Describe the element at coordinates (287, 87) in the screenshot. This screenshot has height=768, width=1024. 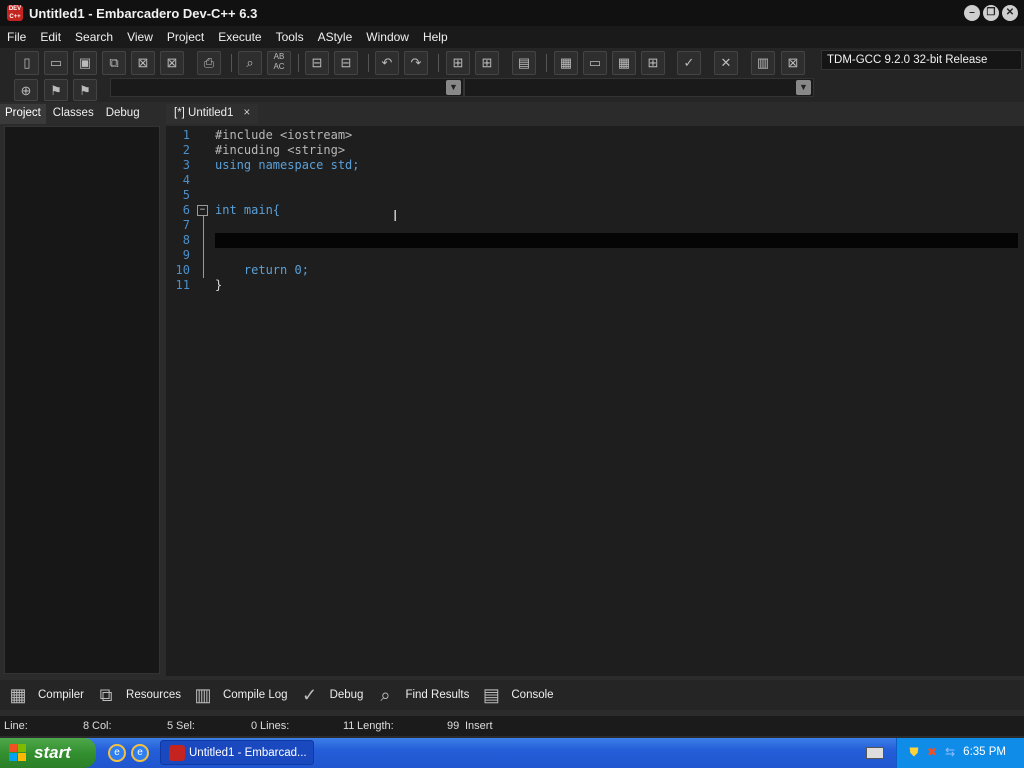
I see `class-combo: ▼` at that location.